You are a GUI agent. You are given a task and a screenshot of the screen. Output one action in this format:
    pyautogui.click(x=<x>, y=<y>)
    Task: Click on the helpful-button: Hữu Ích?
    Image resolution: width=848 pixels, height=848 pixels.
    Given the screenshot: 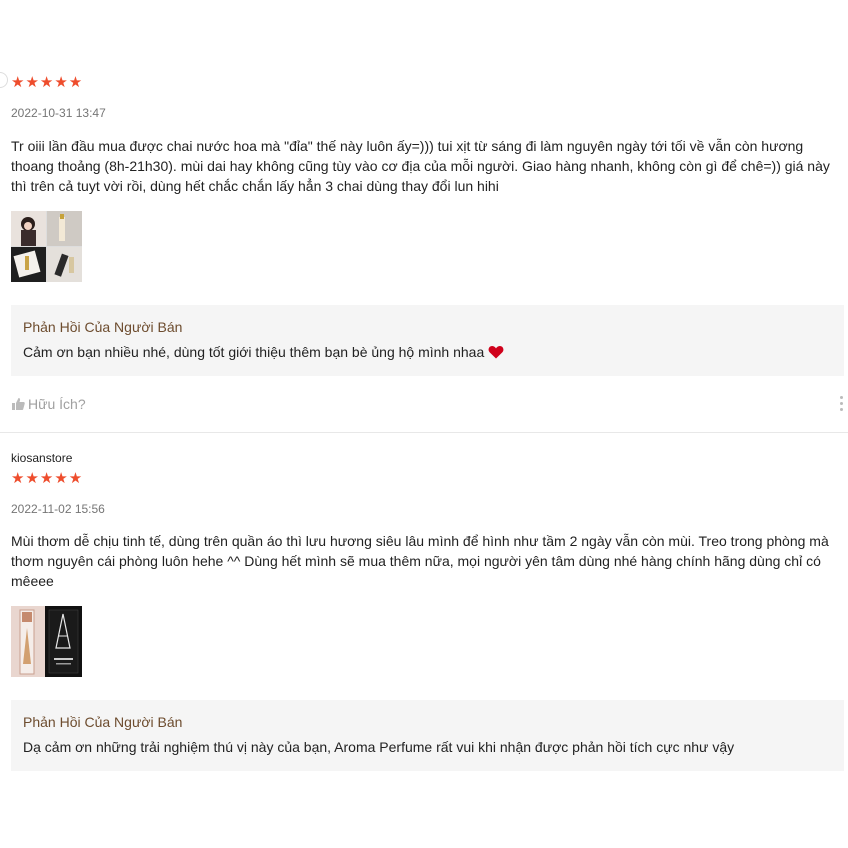 What is the action you would take?
    pyautogui.click(x=48, y=404)
    